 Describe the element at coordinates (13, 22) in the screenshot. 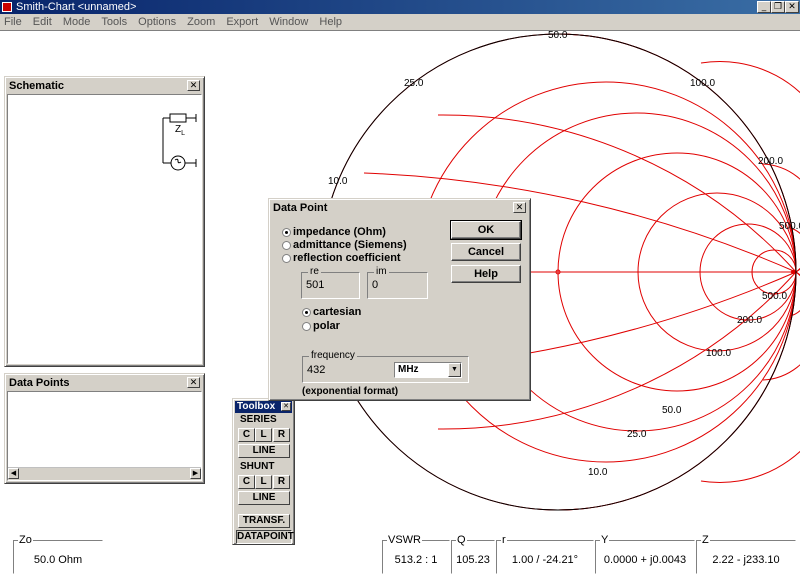

I see `menu-file: File` at that location.